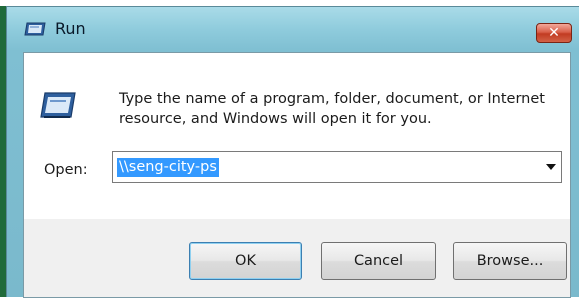 Image resolution: width=579 pixels, height=298 pixels. What do you see at coordinates (66, 170) in the screenshot?
I see `open-label: Open:` at bounding box center [66, 170].